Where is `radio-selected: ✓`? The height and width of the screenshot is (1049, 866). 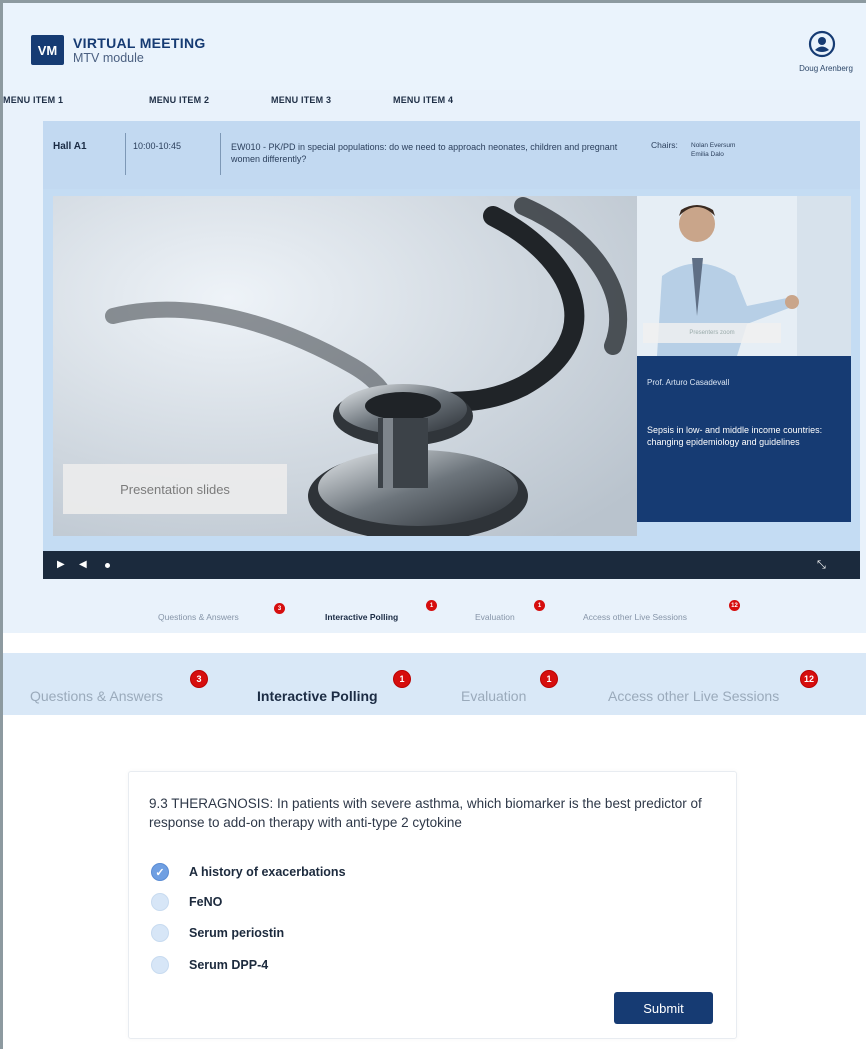 radio-selected: ✓ is located at coordinates (160, 872).